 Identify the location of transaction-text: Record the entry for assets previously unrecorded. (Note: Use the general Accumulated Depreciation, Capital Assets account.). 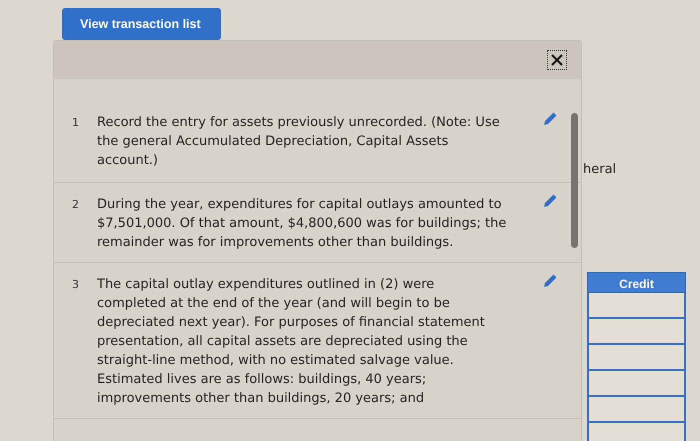
(299, 142).